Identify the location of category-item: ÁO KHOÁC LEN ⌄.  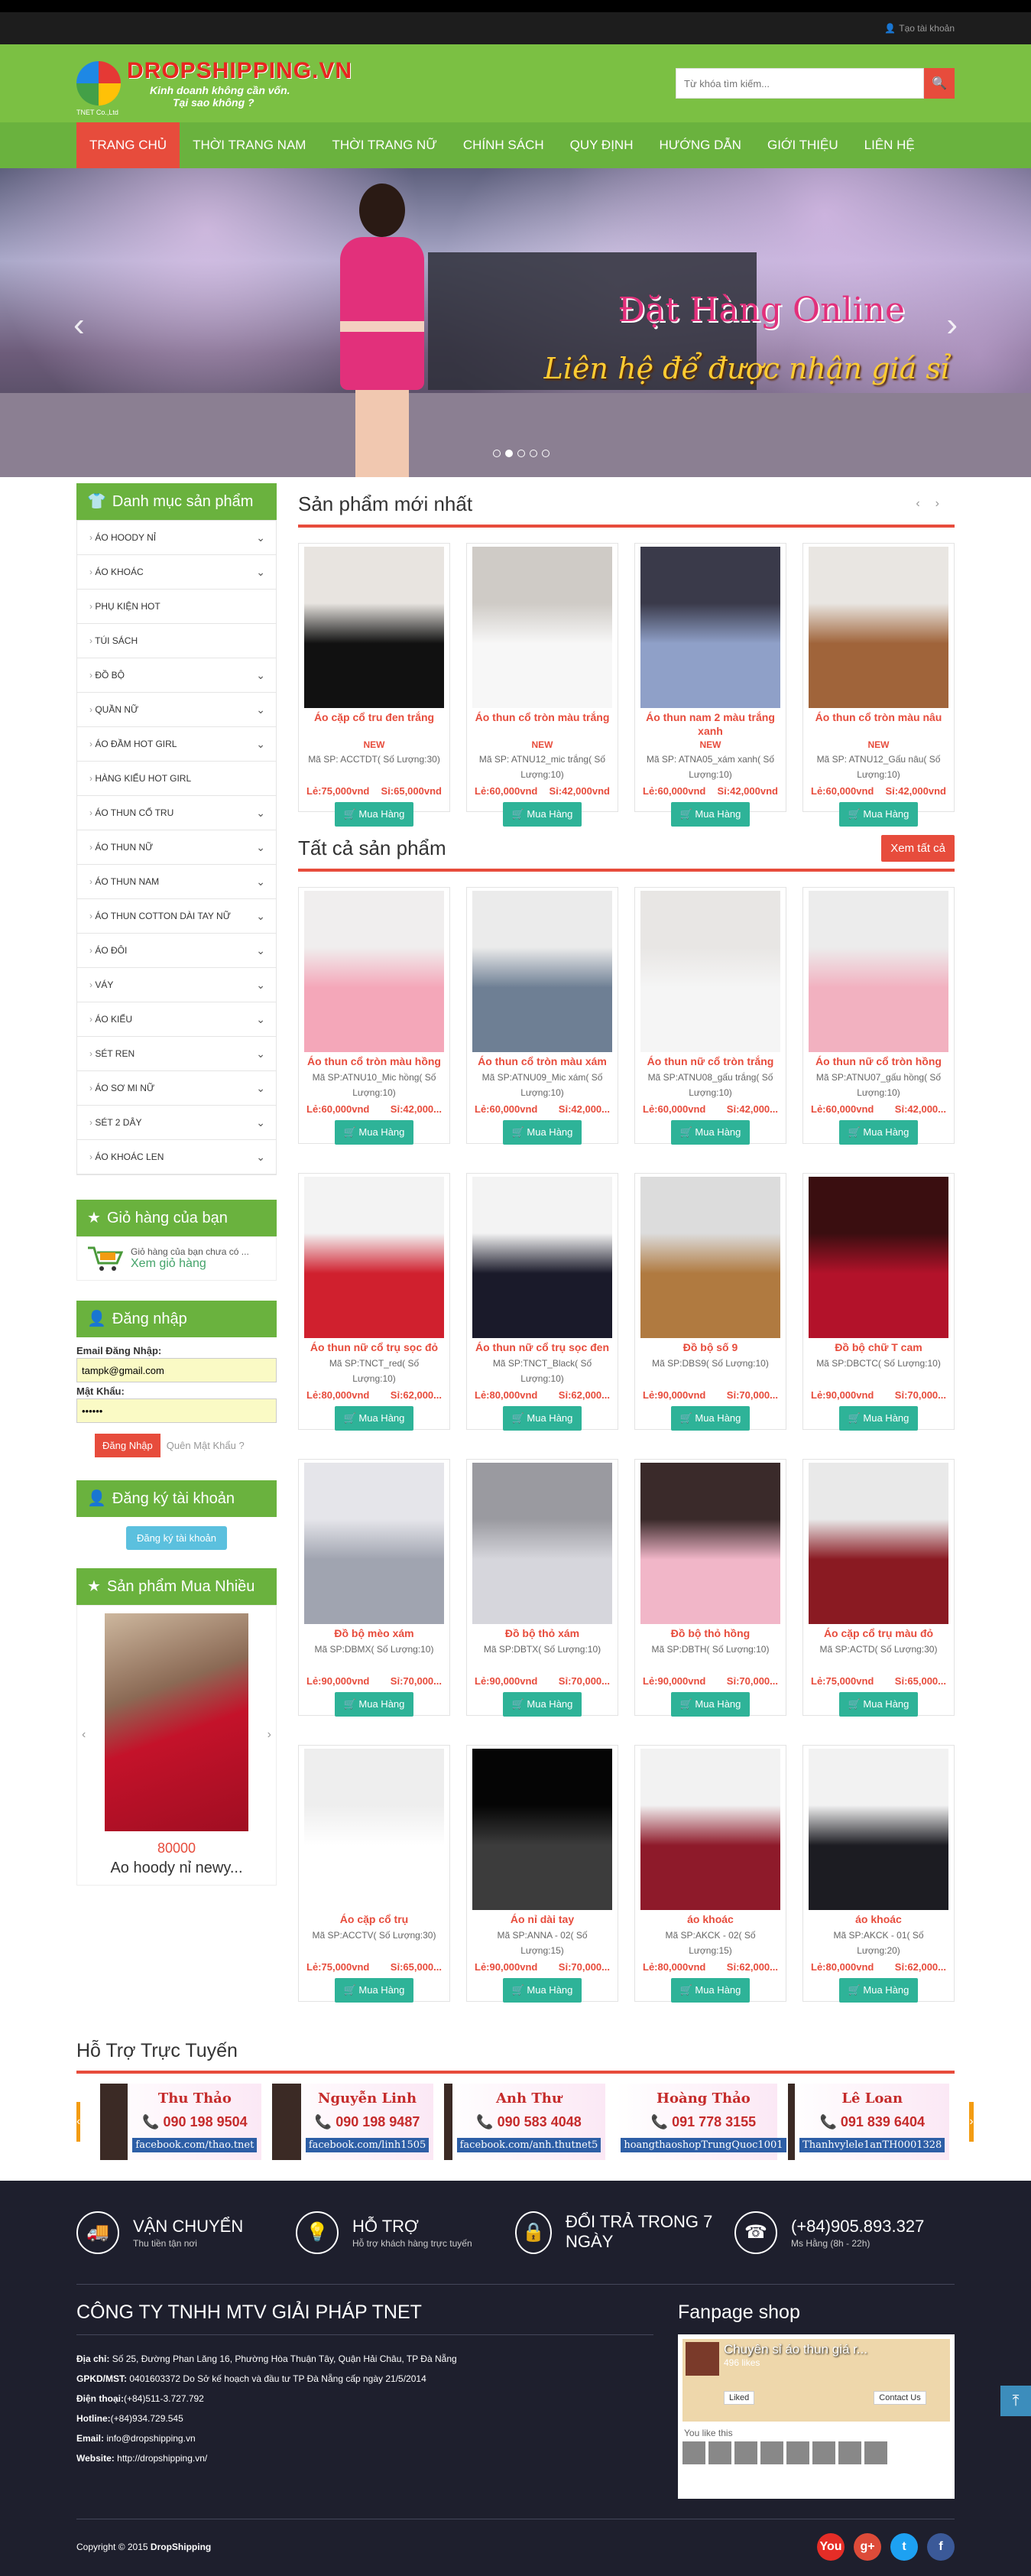
(176, 1157).